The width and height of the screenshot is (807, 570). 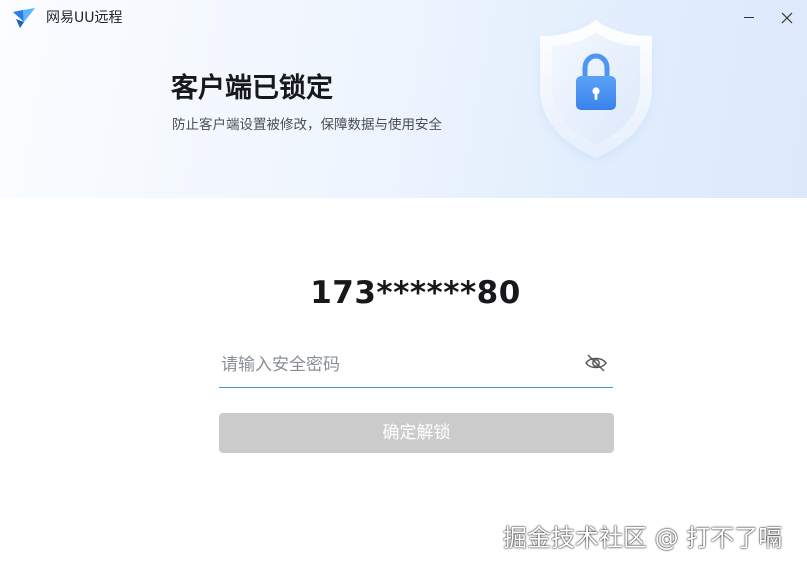 What do you see at coordinates (596, 364) in the screenshot?
I see `eye-off-icon` at bounding box center [596, 364].